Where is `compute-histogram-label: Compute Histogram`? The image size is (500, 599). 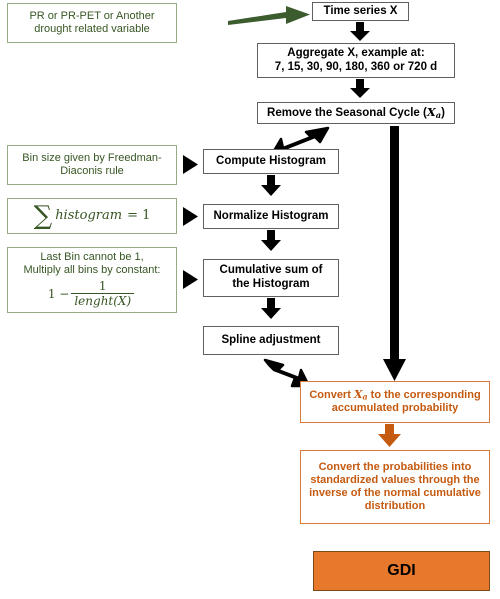 compute-histogram-label: Compute Histogram is located at coordinates (271, 160).